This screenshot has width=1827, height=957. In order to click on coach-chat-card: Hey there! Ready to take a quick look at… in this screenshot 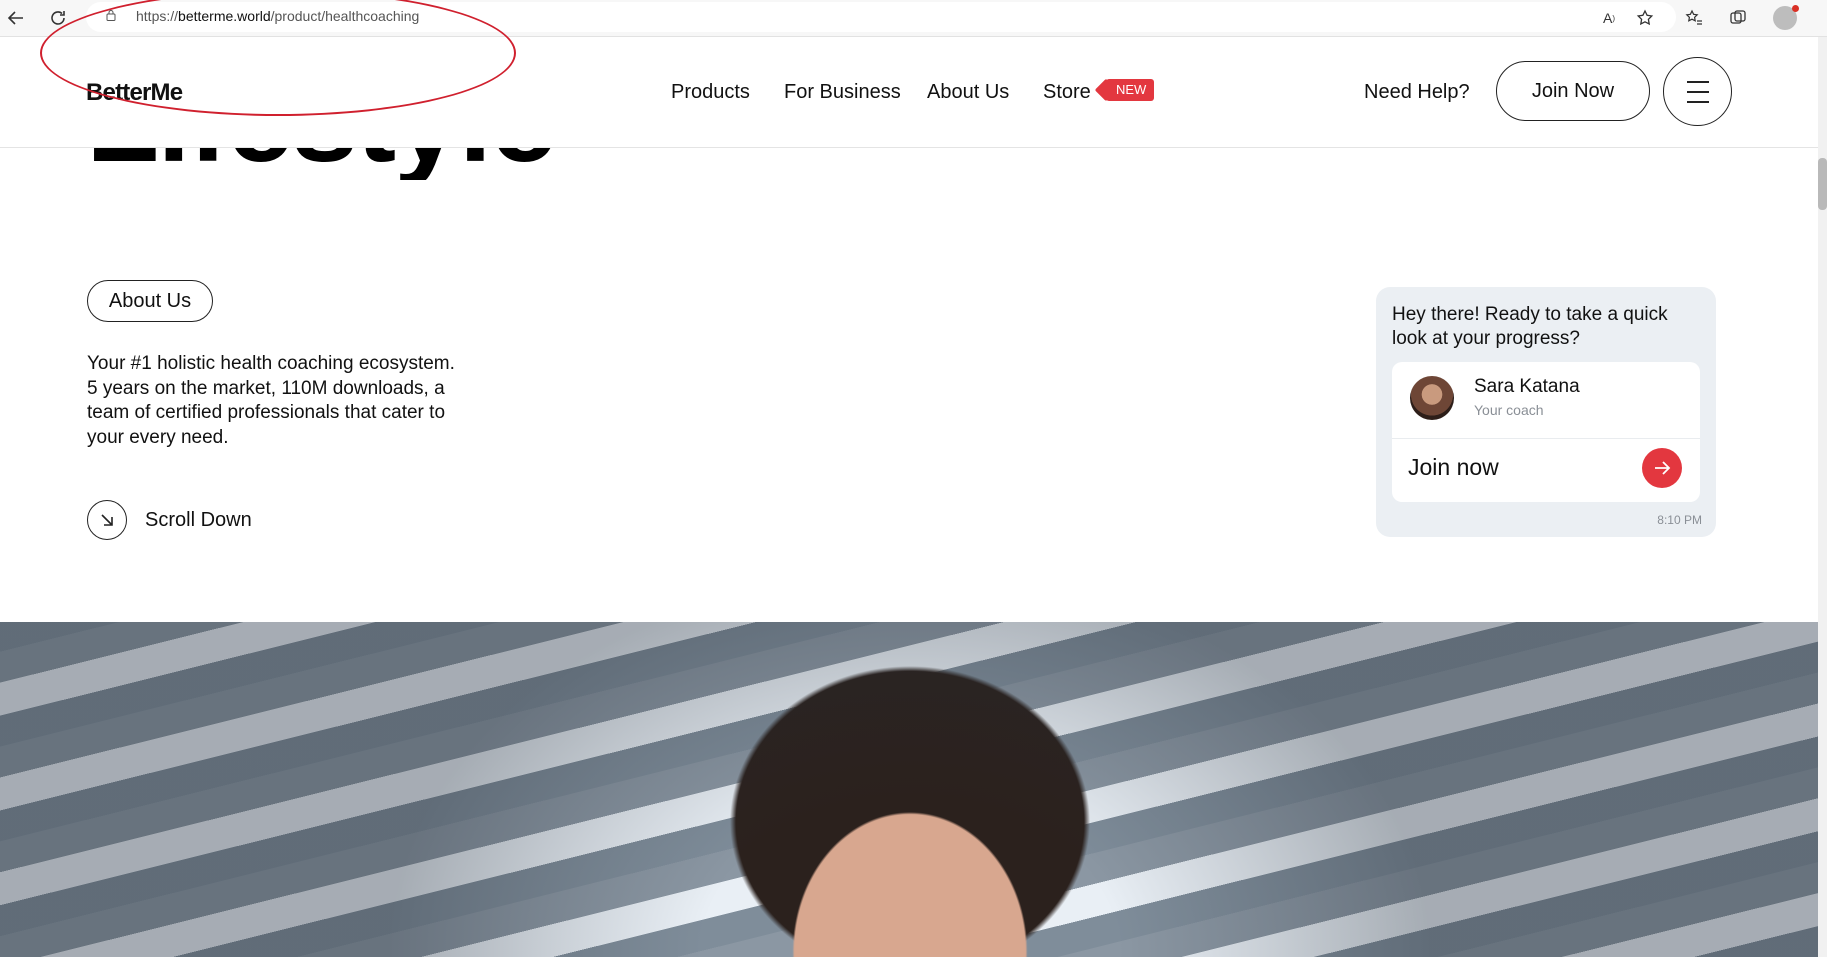, I will do `click(1546, 412)`.